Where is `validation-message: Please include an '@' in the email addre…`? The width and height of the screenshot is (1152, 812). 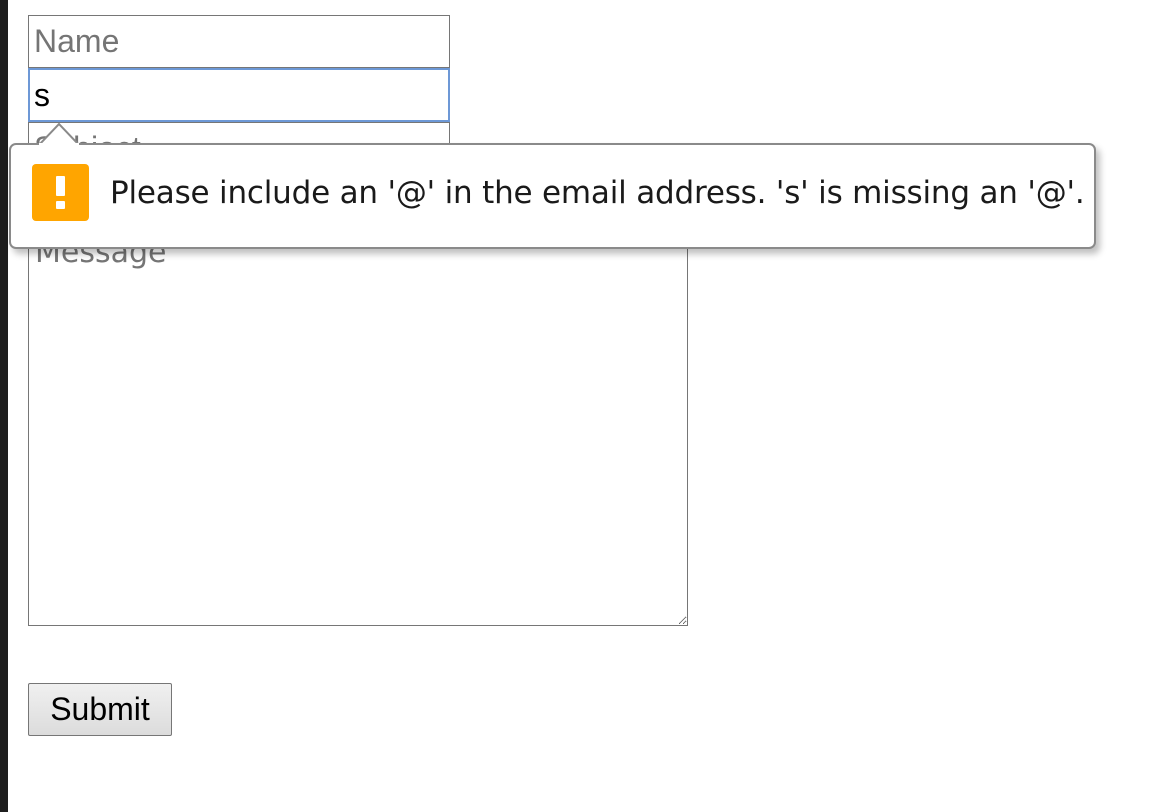
validation-message: Please include an '@' in the email addre… is located at coordinates (597, 193).